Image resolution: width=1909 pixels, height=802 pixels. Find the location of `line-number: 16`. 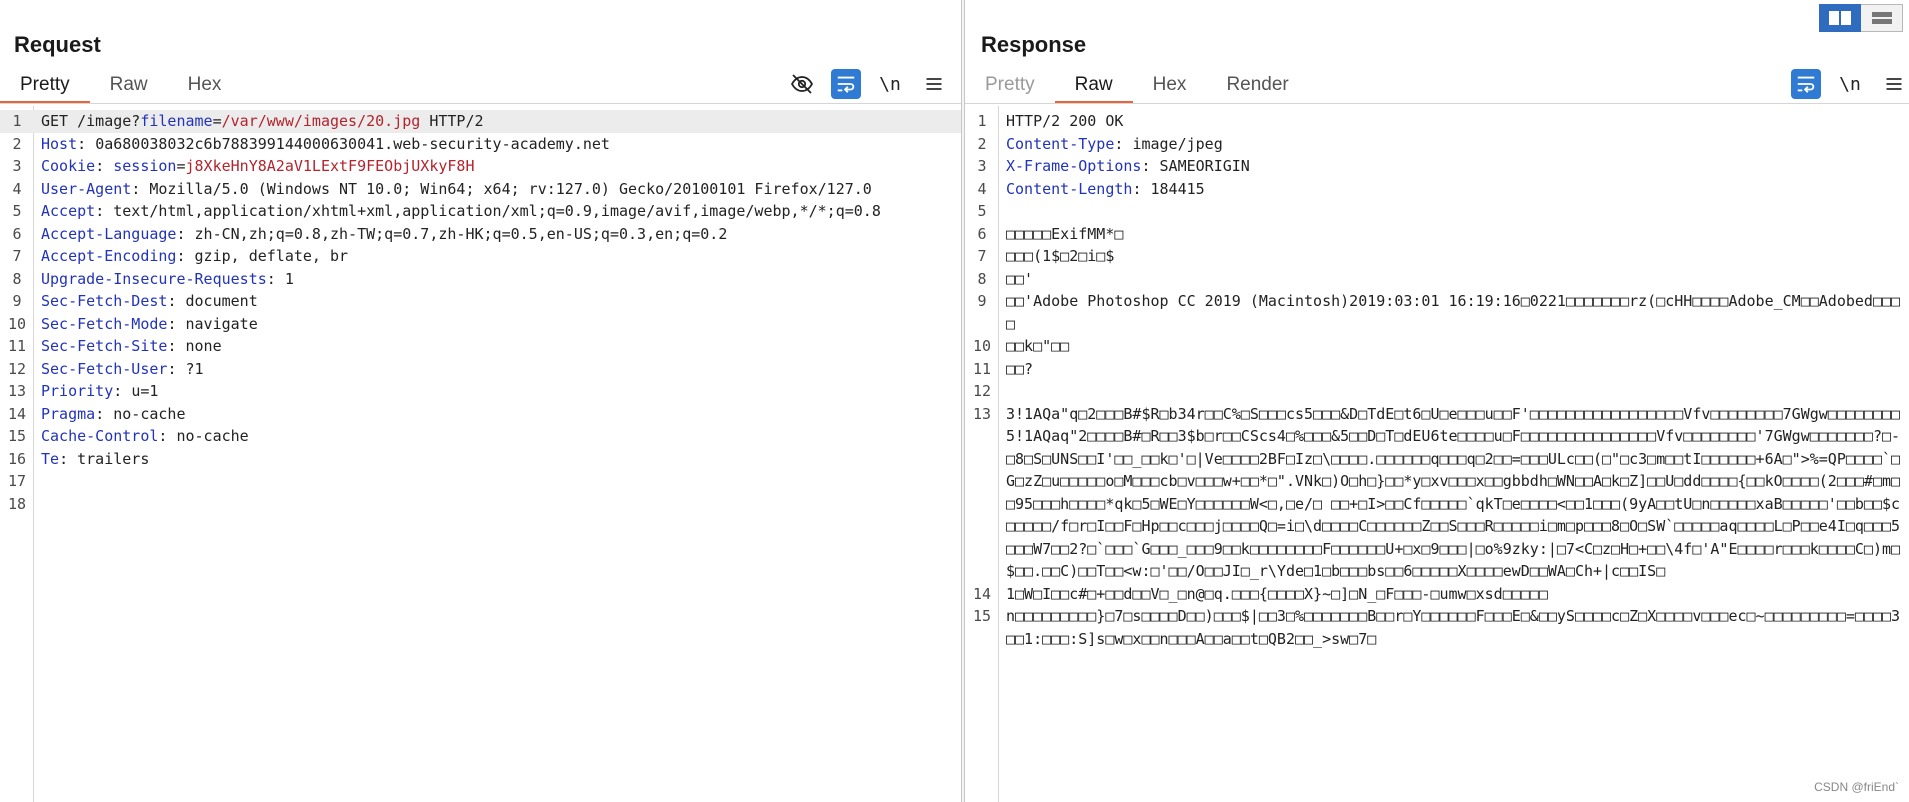

line-number: 16 is located at coordinates (17, 458).